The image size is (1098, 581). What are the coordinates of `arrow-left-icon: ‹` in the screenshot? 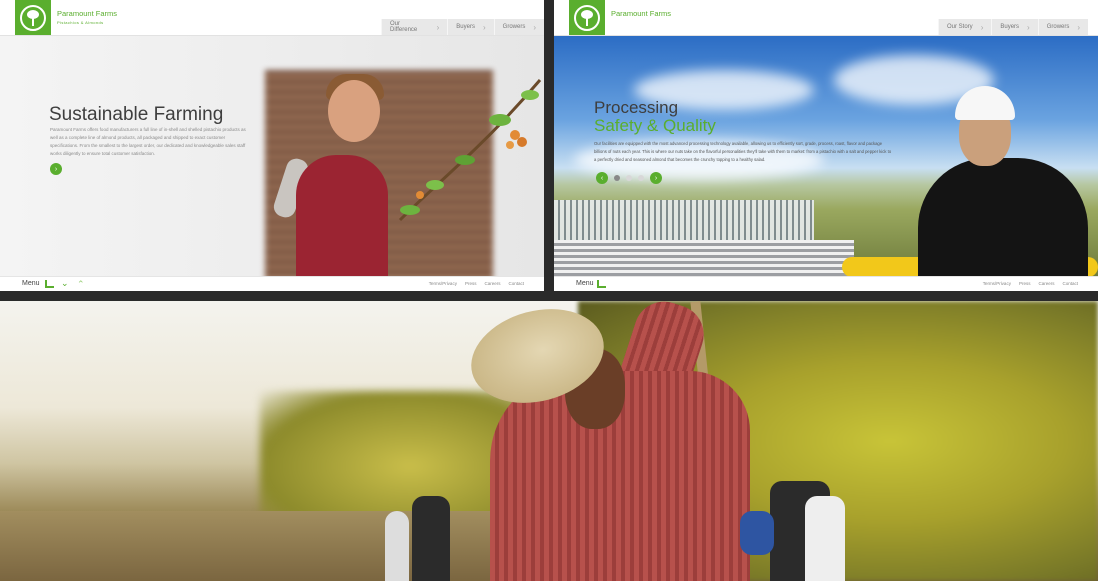 It's located at (602, 178).